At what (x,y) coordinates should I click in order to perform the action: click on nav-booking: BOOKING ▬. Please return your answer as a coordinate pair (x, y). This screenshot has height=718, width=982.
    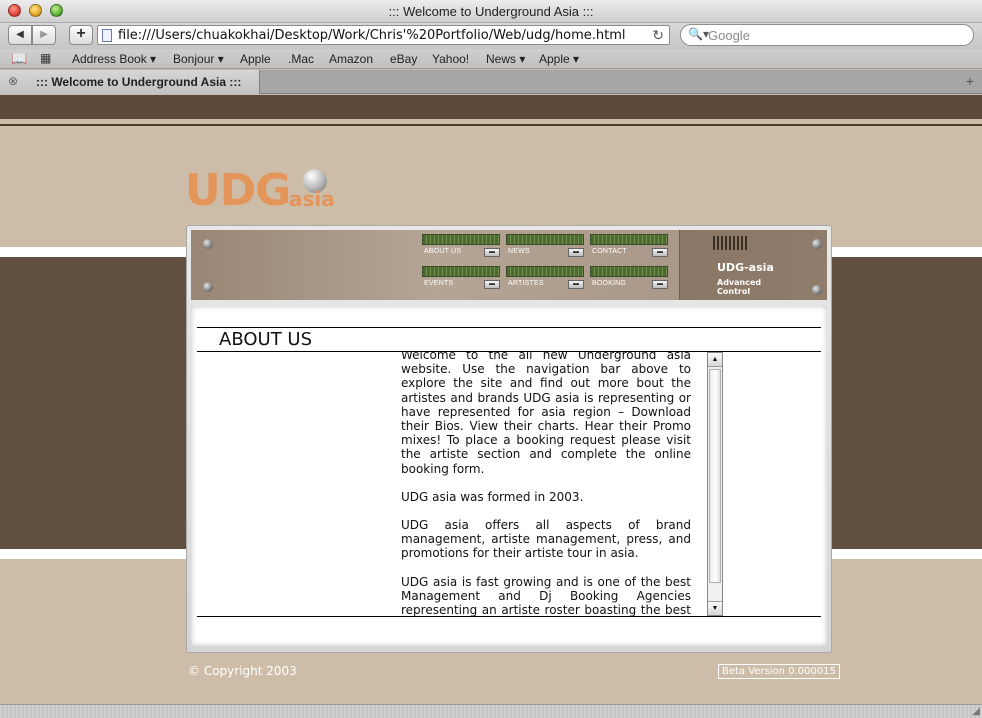
    Looking at the image, I should click on (629, 279).